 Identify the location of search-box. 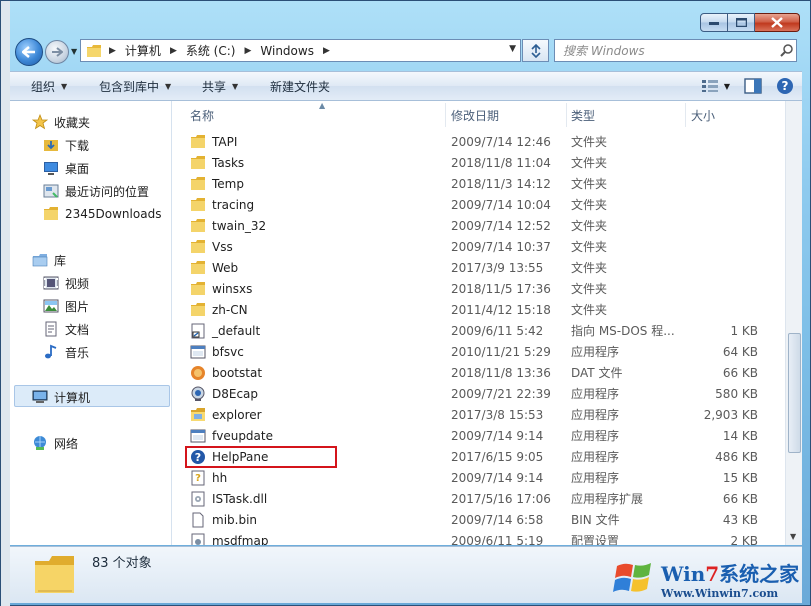
(675, 50).